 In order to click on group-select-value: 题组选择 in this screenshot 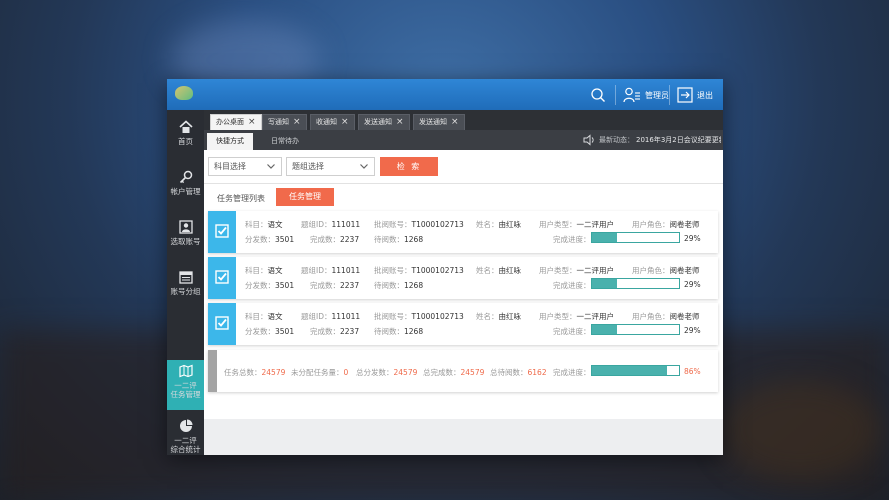, I will do `click(308, 166)`.